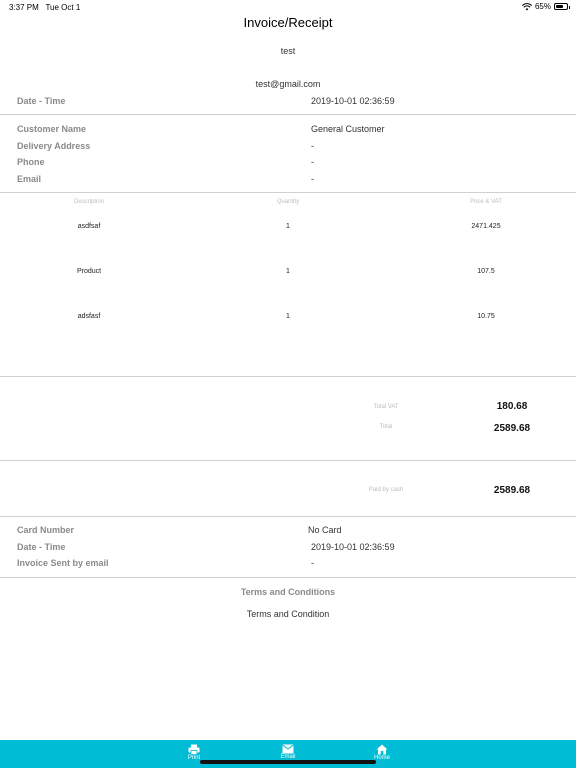 The width and height of the screenshot is (576, 768). I want to click on datetime-label: Date - Time, so click(41, 101).